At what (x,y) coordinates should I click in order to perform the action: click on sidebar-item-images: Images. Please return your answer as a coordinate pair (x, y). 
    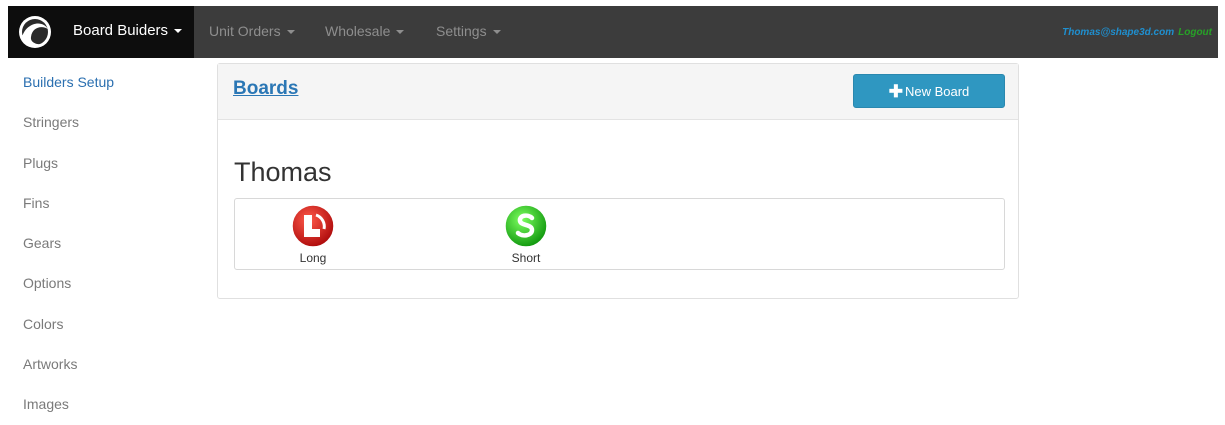
    Looking at the image, I should click on (113, 404).